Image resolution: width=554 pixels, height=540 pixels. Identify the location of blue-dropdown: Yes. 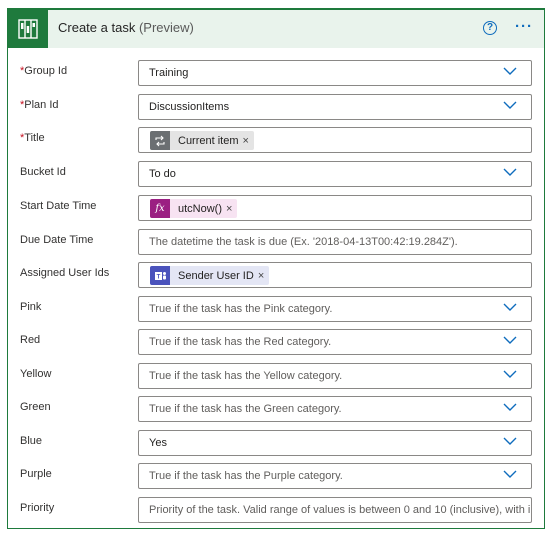
(335, 443).